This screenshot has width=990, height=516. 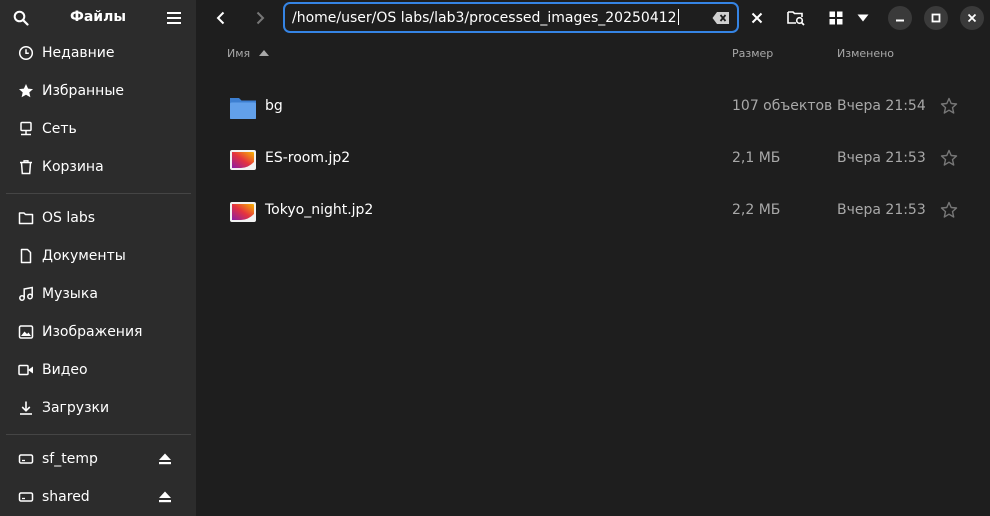 I want to click on maximize-button, so click(x=936, y=18).